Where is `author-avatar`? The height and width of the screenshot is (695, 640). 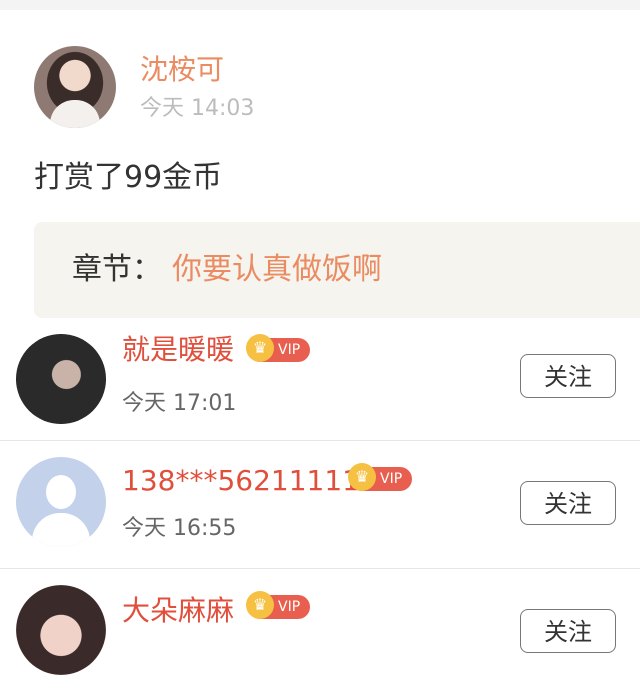 author-avatar is located at coordinates (75, 87).